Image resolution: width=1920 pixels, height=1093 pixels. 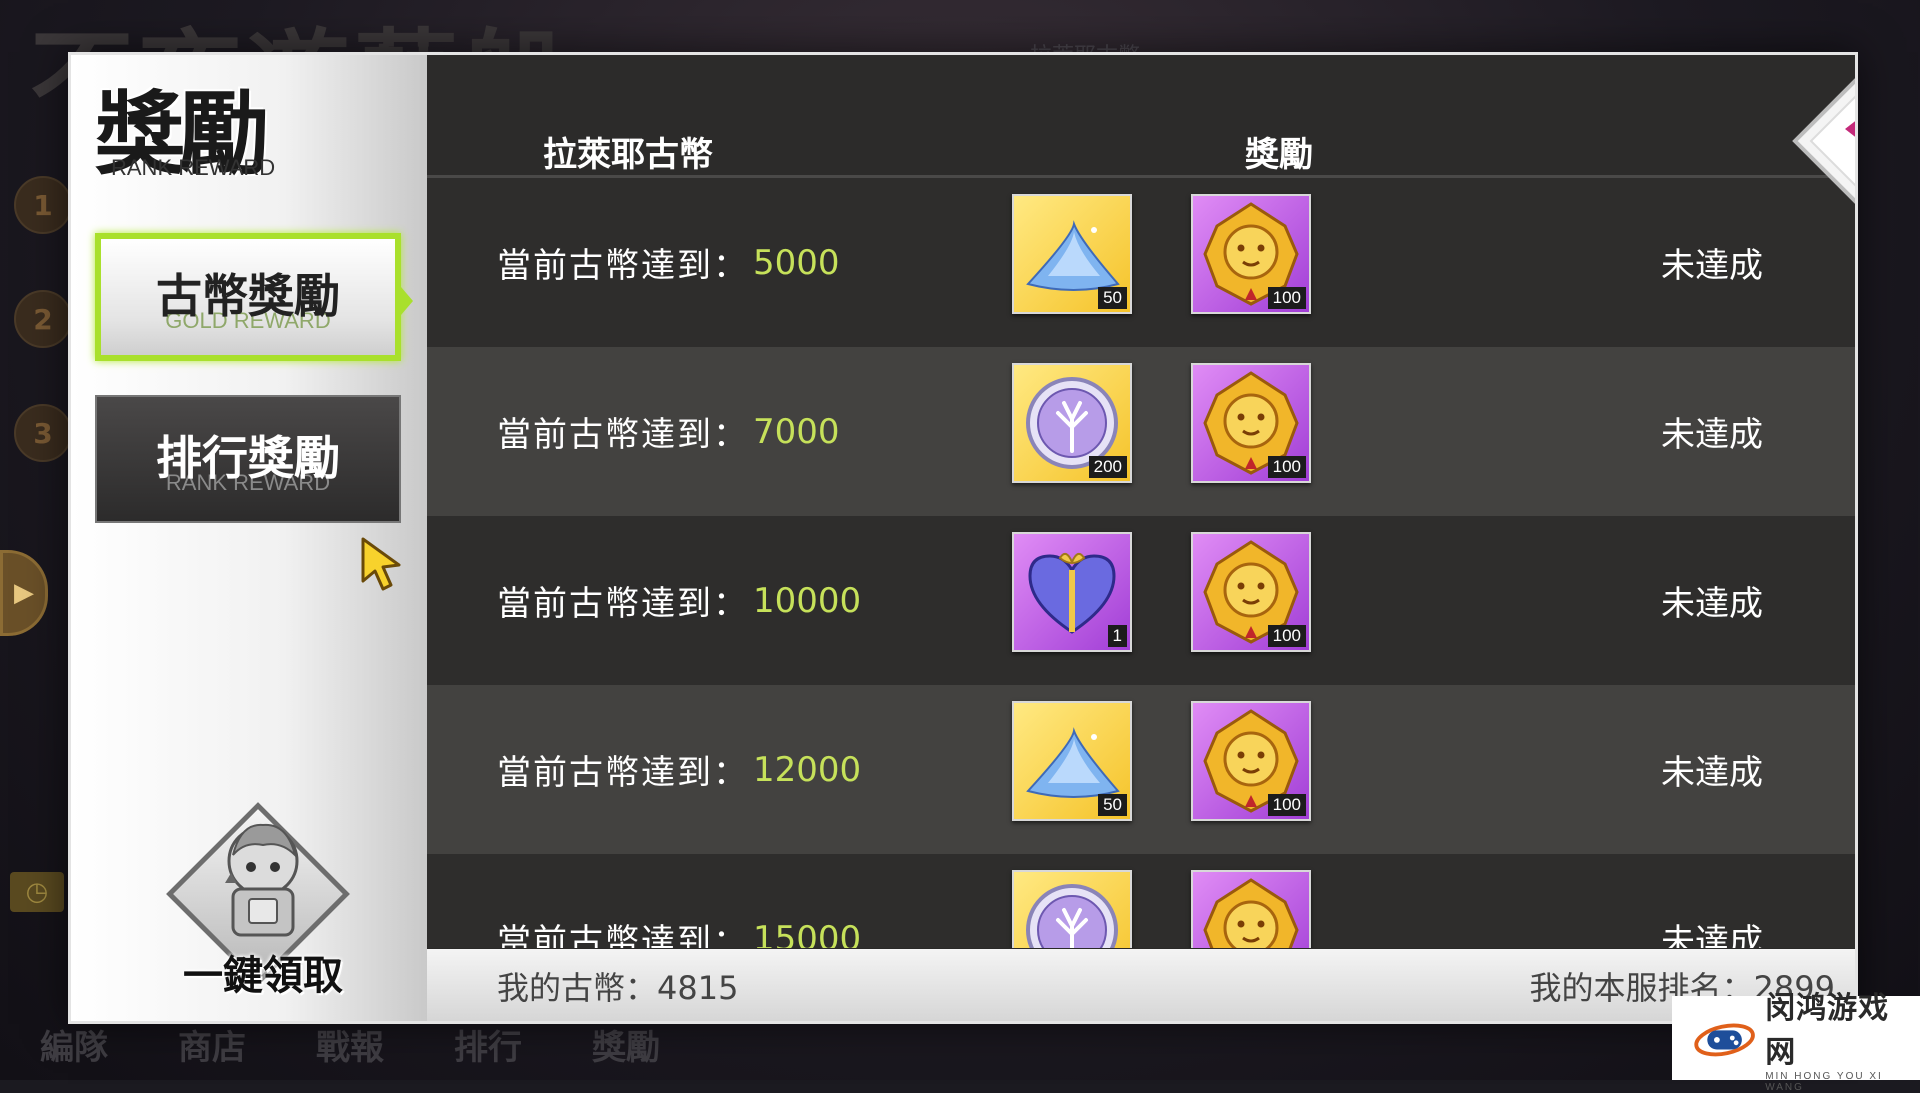 I want to click on tab-label: 古幣獎勵, so click(x=248, y=296).